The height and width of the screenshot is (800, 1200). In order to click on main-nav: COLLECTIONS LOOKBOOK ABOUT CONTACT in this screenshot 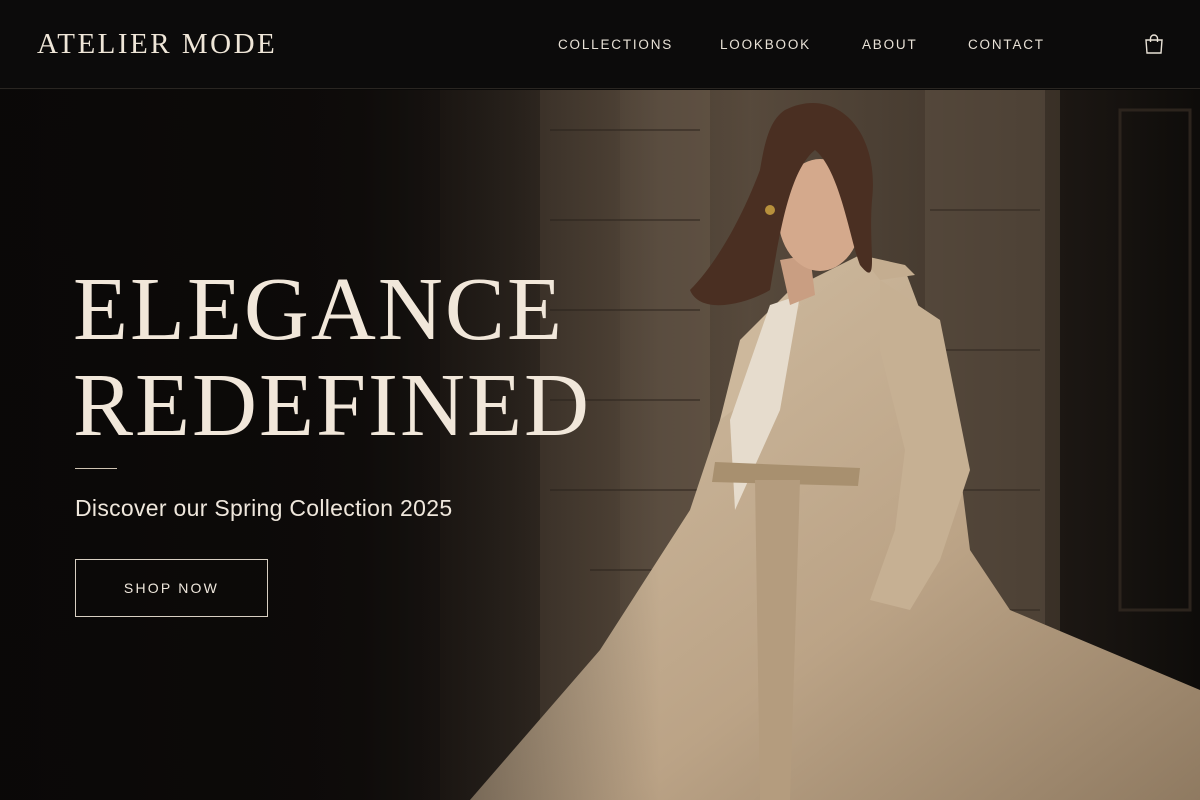, I will do `click(600, 47)`.